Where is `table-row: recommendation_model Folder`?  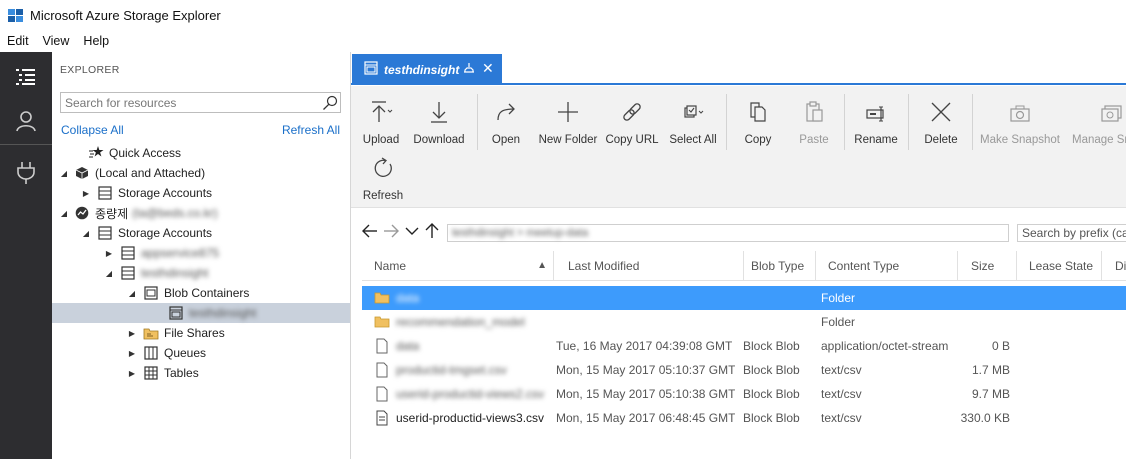
table-row: recommendation_model Folder is located at coordinates (744, 322).